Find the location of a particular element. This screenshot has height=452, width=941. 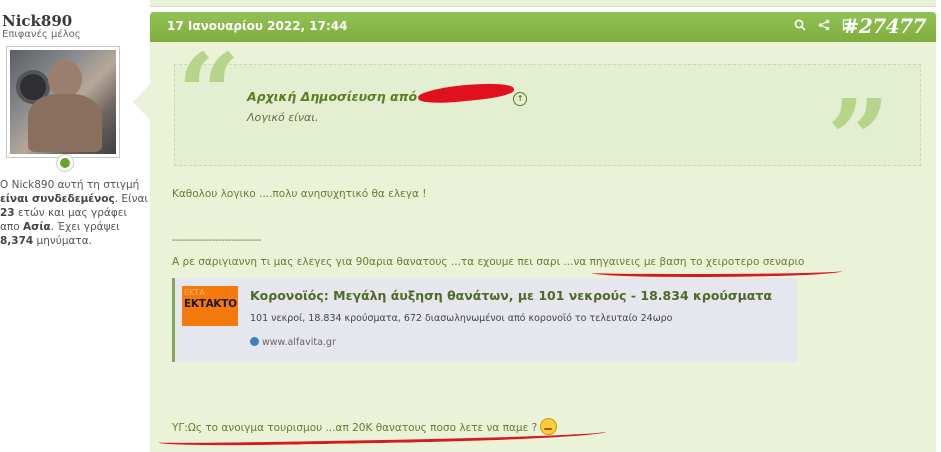

post-header: 17 Ιανουαρίου 2022, 17:44 #27477 is located at coordinates (543, 27).